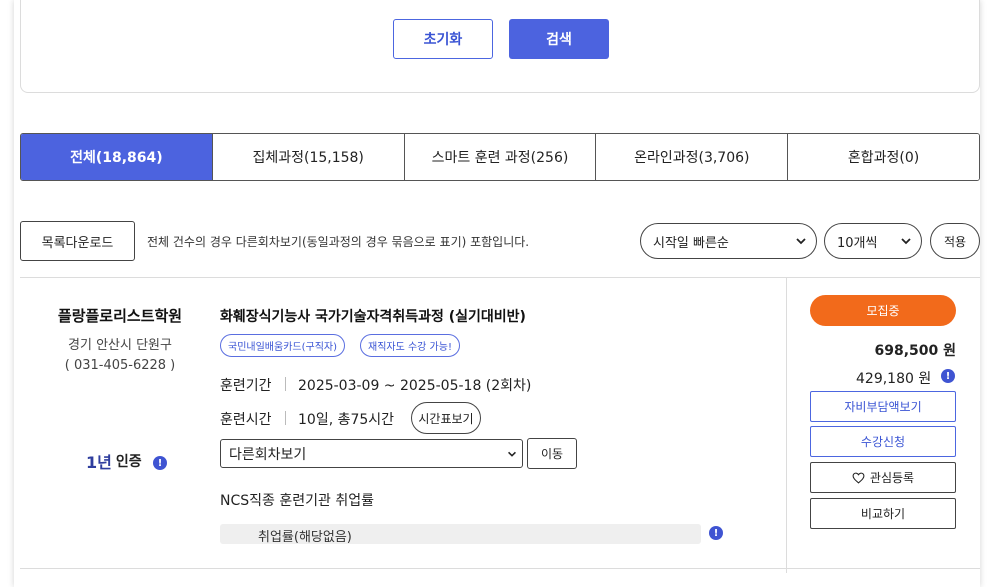 This screenshot has height=587, width=994. What do you see at coordinates (120, 345) in the screenshot?
I see `institution-address: 경기 안산시 단원구` at bounding box center [120, 345].